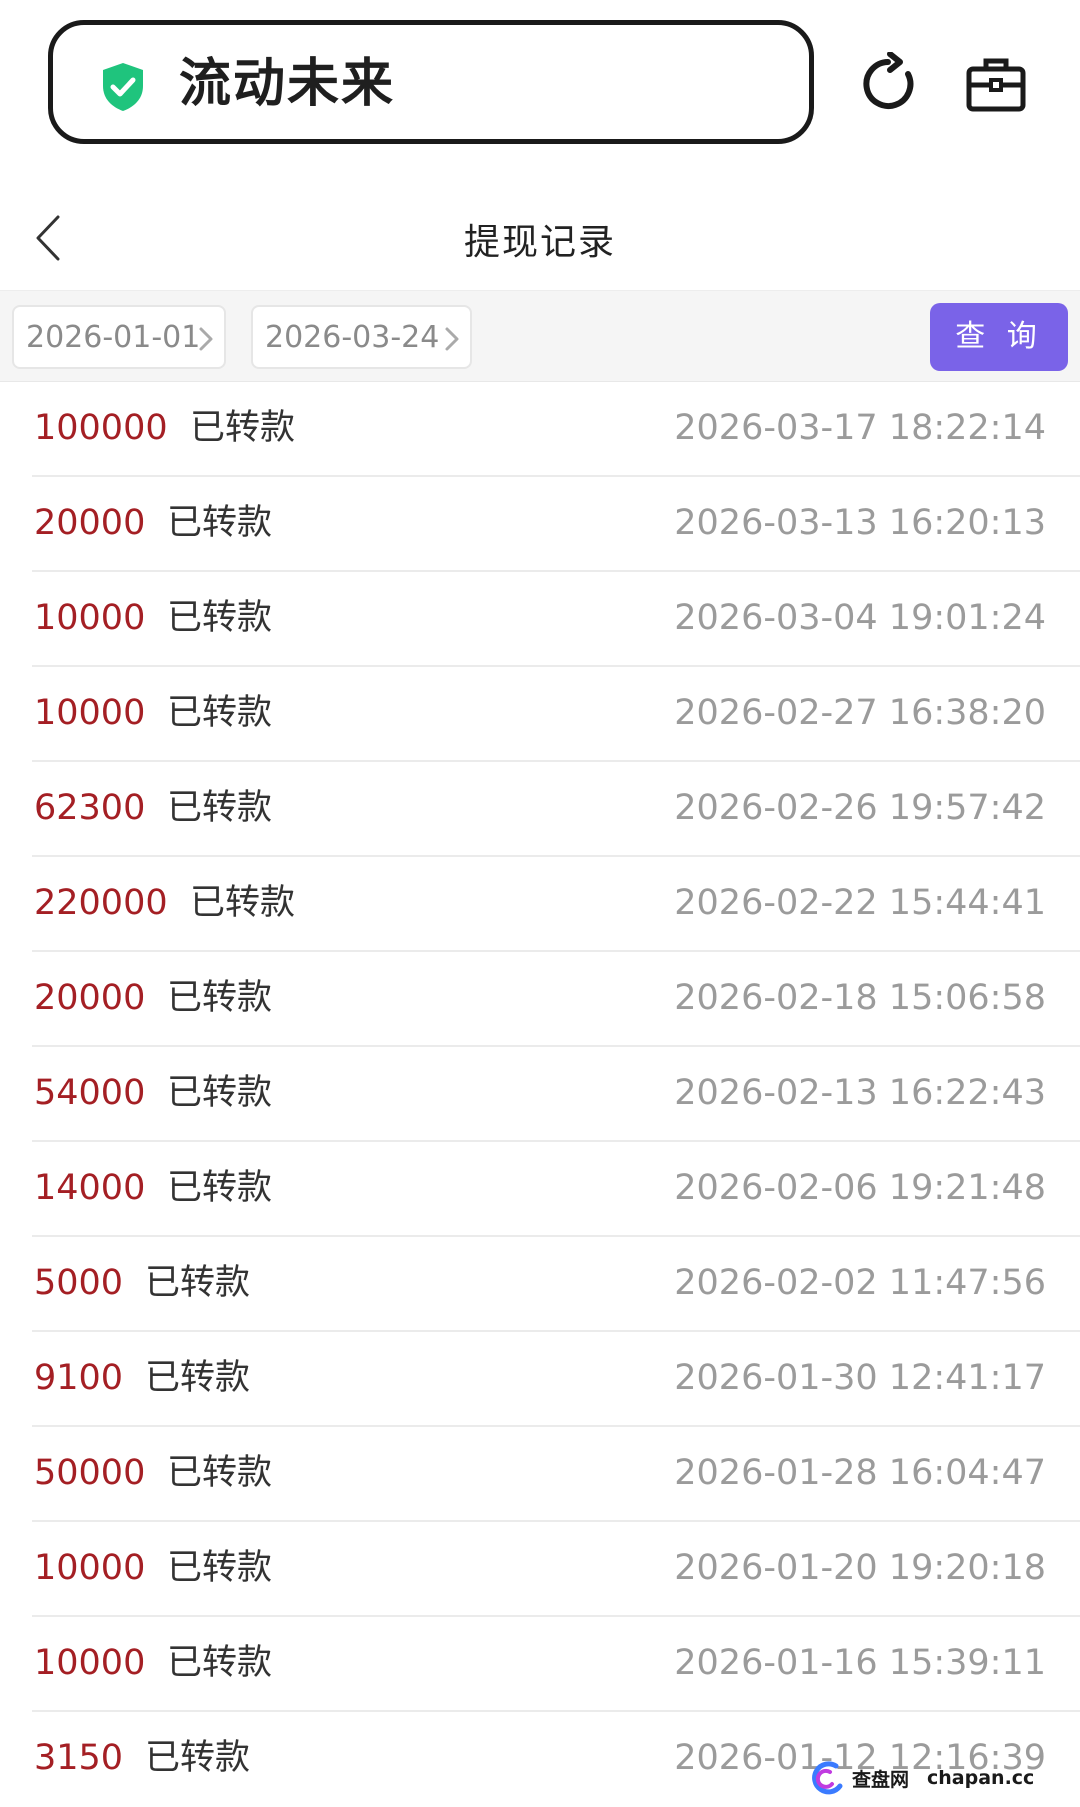 The height and width of the screenshot is (1807, 1080). Describe the element at coordinates (860, 1568) in the screenshot. I see `record-time: 2026-01-20 19:20:18` at that location.